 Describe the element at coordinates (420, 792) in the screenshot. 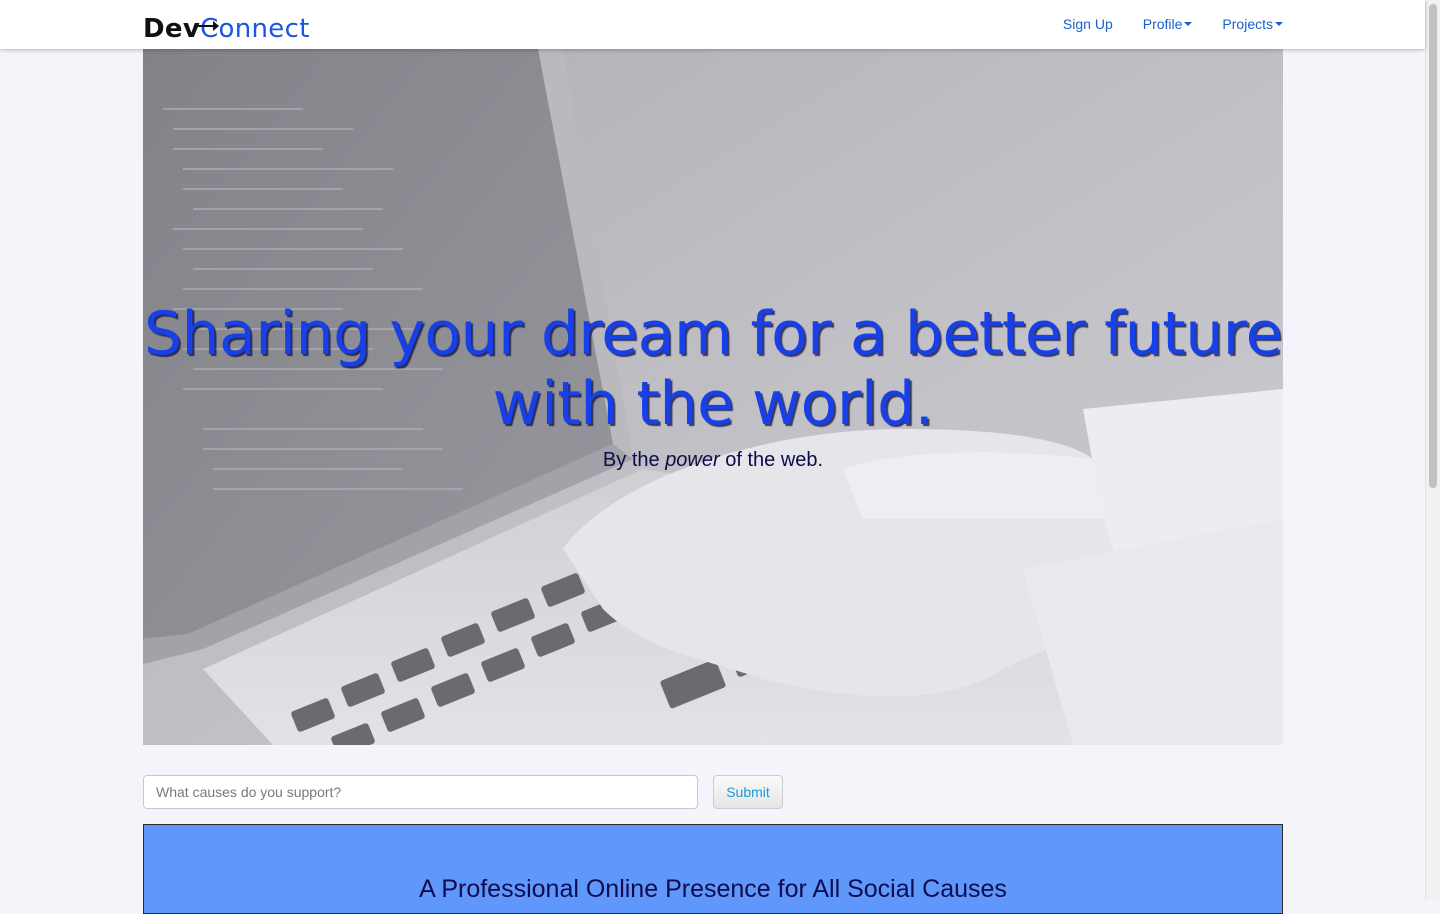

I see `causes-search-input` at that location.